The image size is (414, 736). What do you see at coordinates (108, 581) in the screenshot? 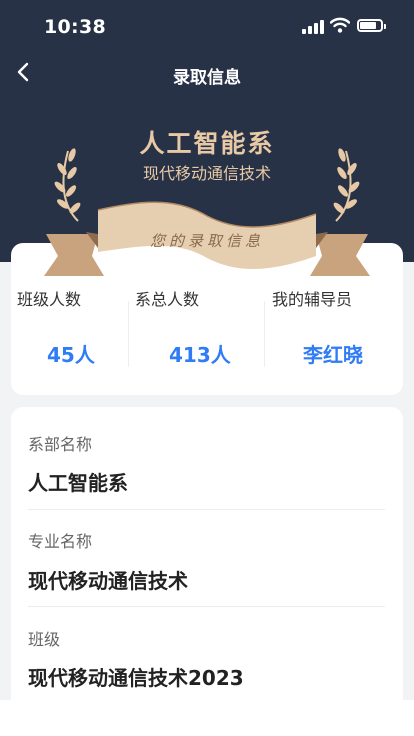
I see `major-field-value: 现代移动通信技术` at bounding box center [108, 581].